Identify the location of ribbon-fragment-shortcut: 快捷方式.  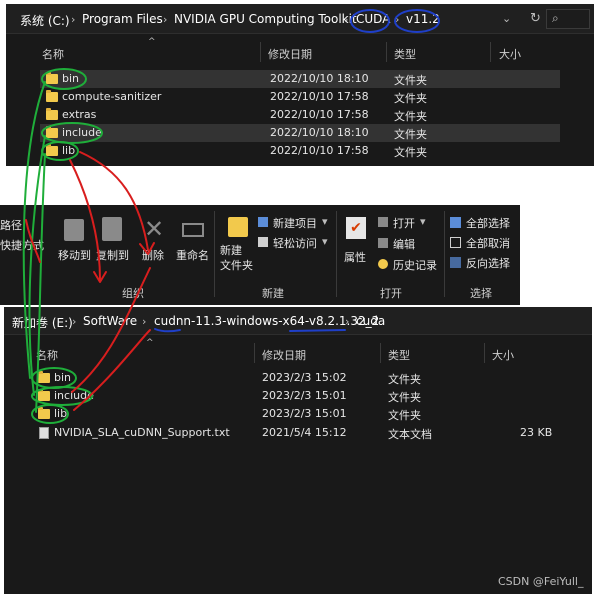
(22, 245).